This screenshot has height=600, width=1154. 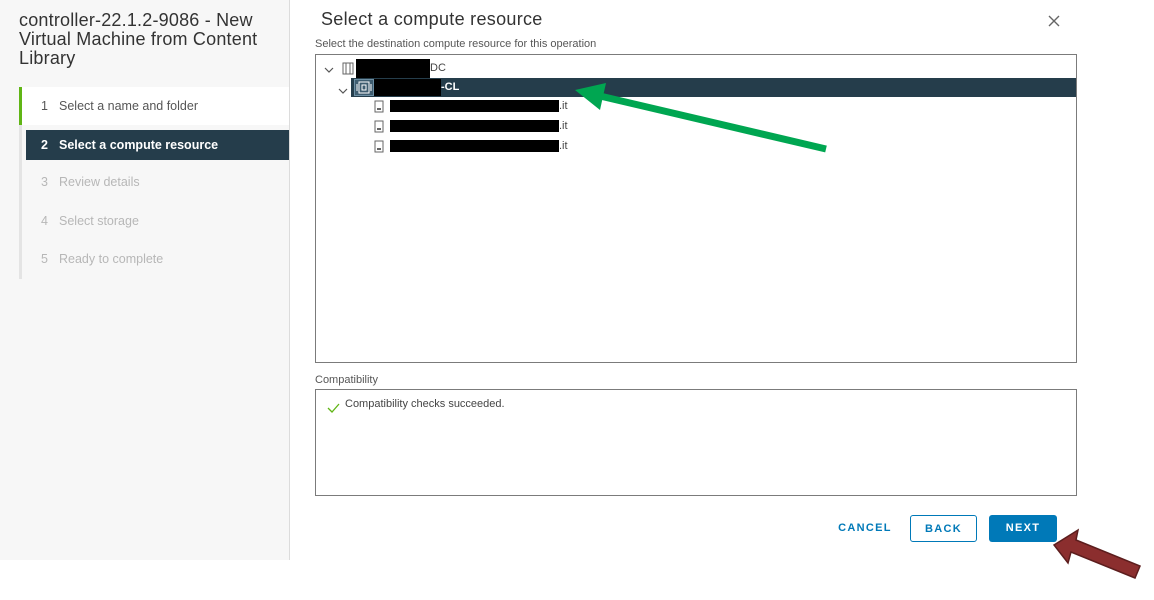 I want to click on check-icon, so click(x=333, y=406).